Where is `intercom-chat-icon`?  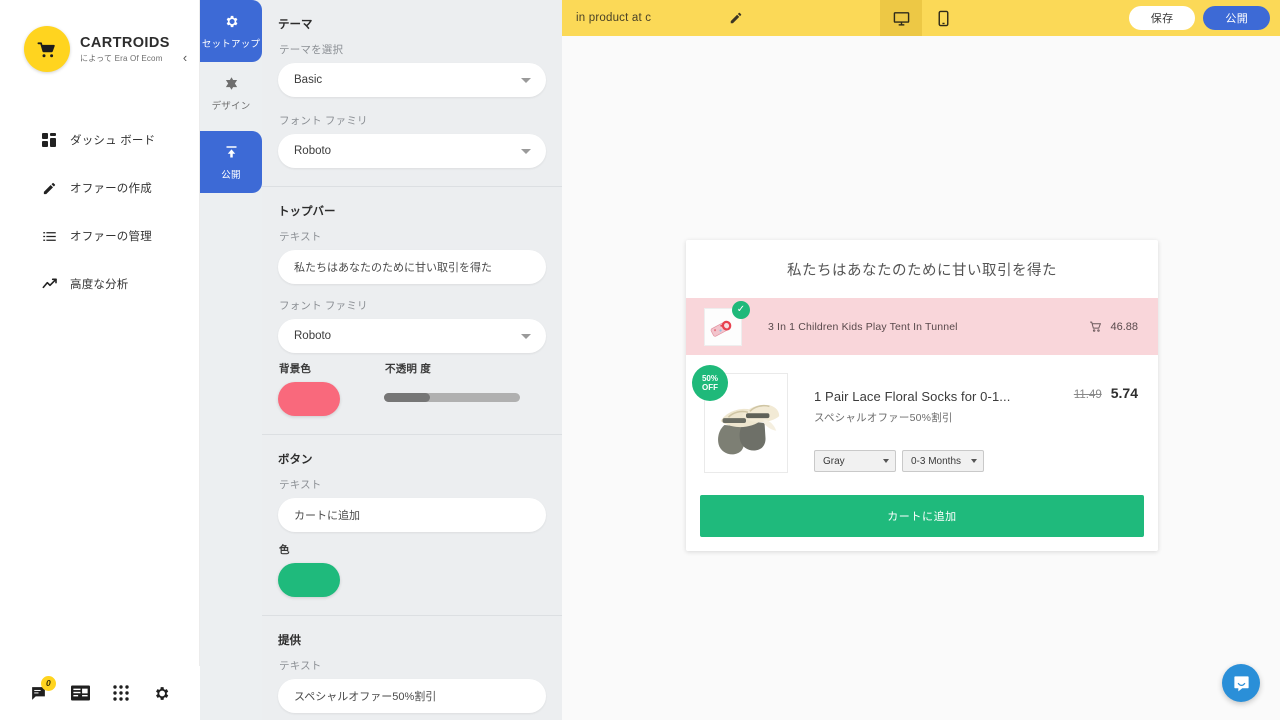 intercom-chat-icon is located at coordinates (1241, 683).